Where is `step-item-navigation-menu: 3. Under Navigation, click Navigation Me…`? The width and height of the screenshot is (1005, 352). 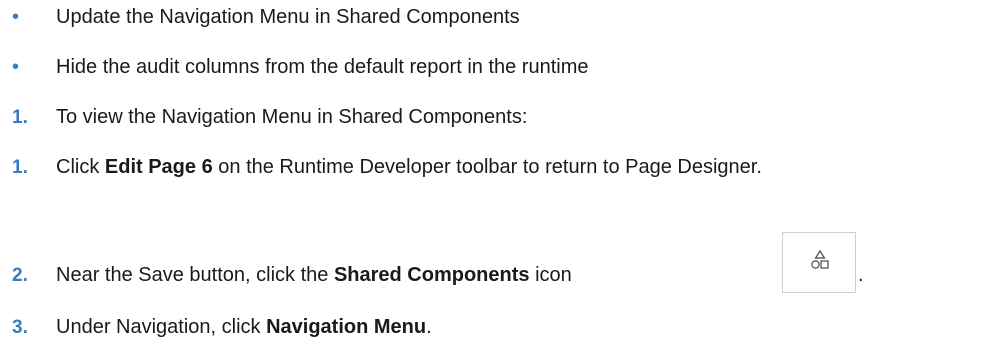
step-item-navigation-menu: 3. Under Navigation, click Navigation Me… is located at coordinates (216, 327).